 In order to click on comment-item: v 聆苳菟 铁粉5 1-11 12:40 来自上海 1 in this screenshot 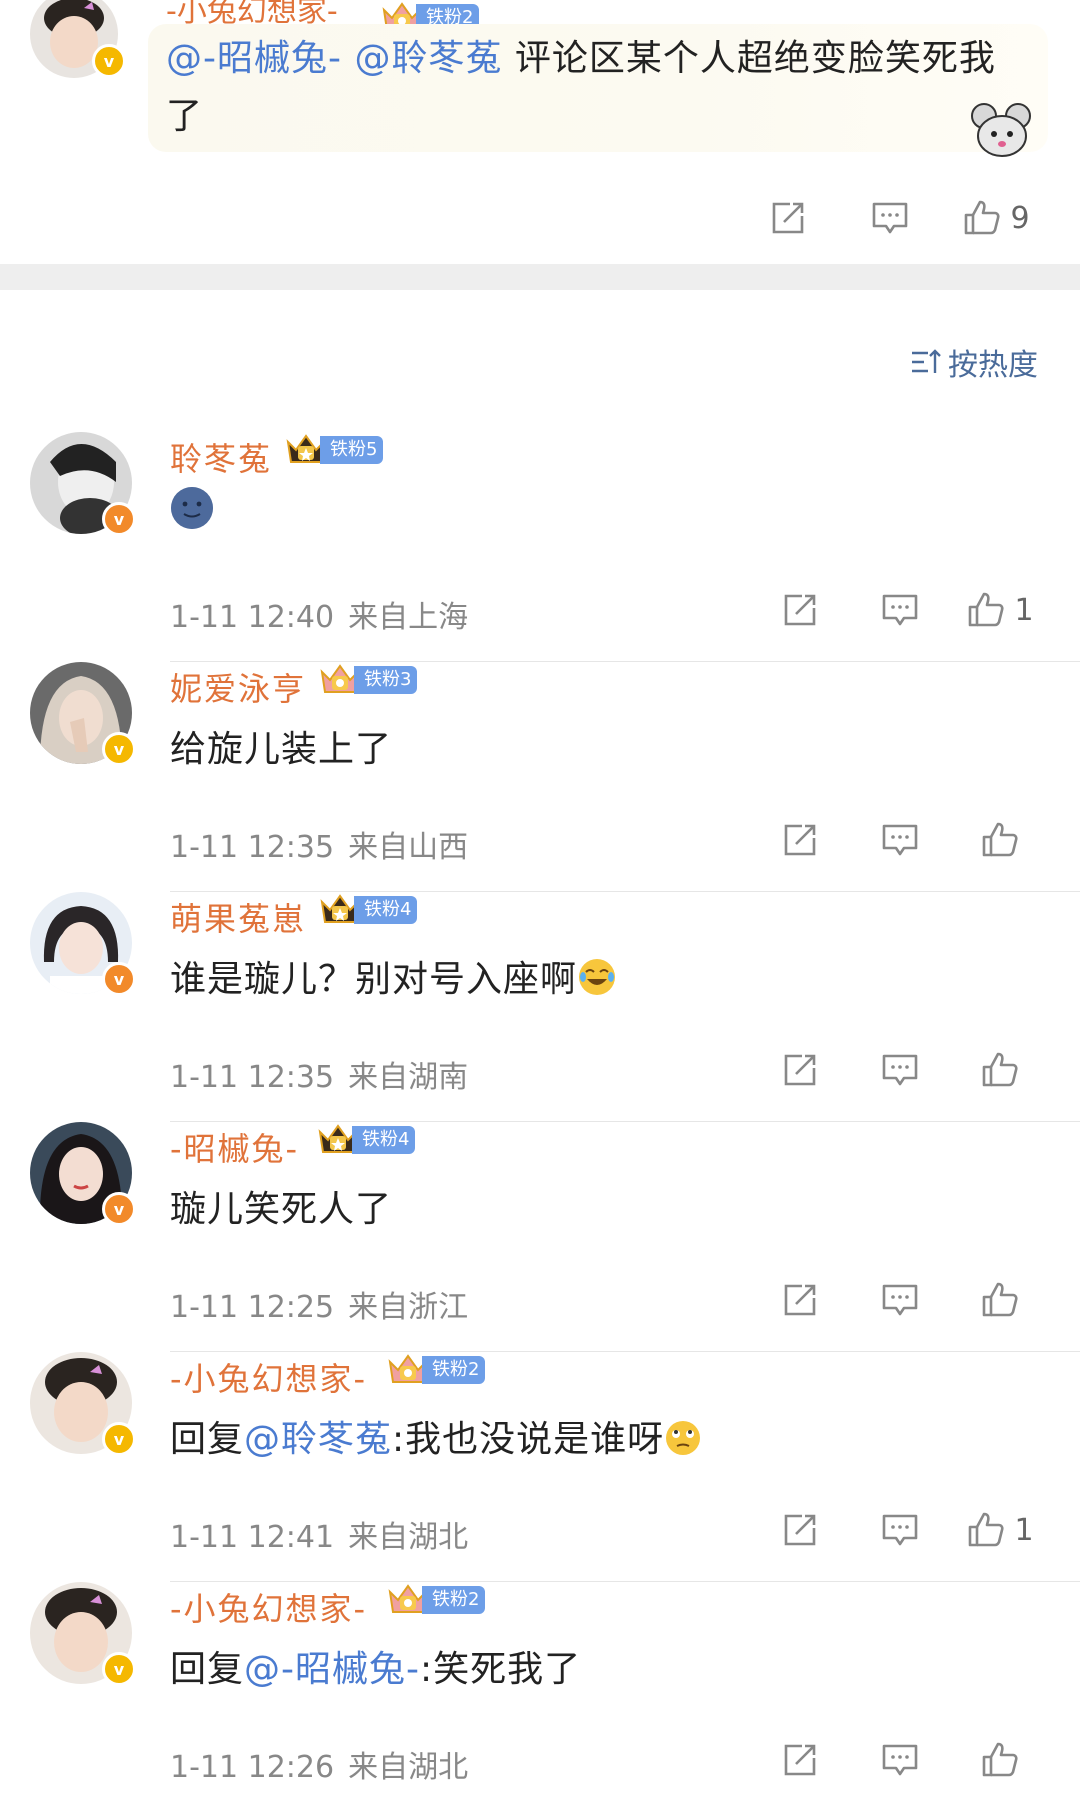, I will do `click(540, 547)`.